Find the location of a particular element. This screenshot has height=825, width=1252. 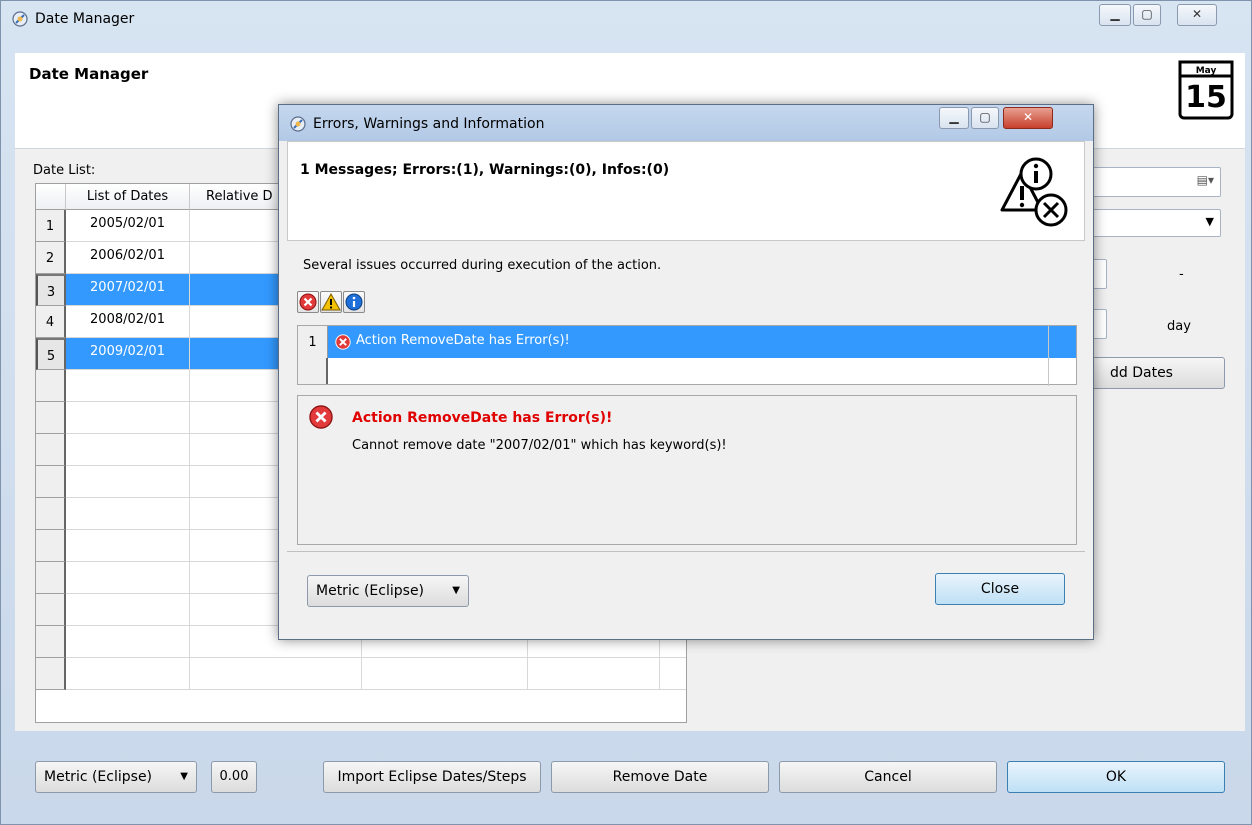

detail-title: Action RemoveDate has Error(s)! is located at coordinates (482, 418).